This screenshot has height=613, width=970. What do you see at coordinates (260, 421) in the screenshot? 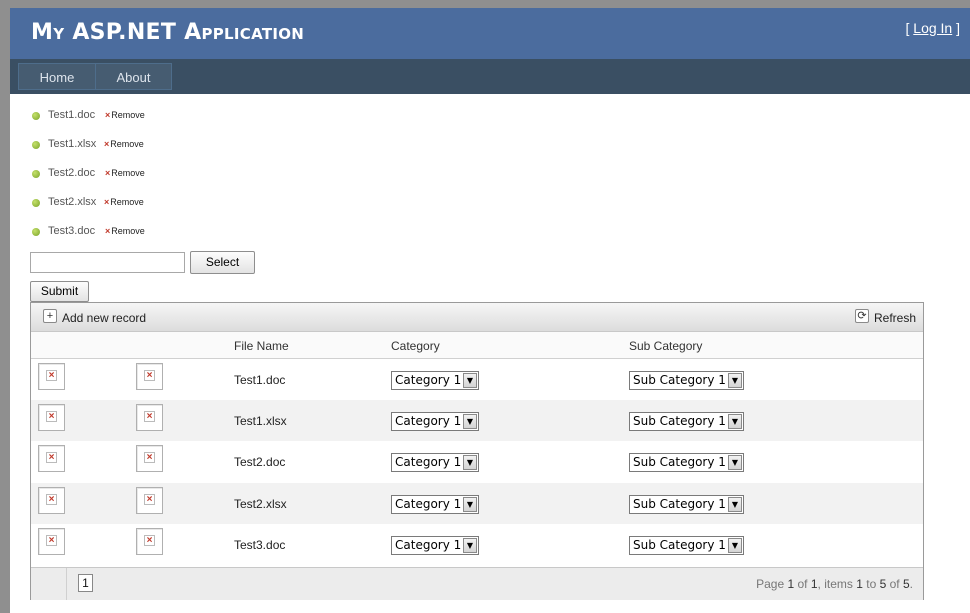
I see `file-name-cell: Test1.xlsx` at bounding box center [260, 421].